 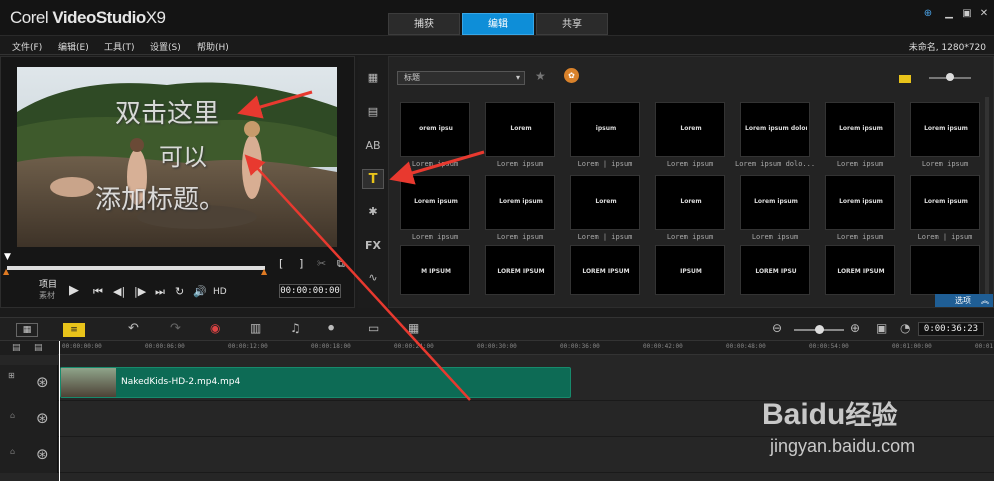 What do you see at coordinates (301, 263) in the screenshot?
I see `mark-out-button: ]` at bounding box center [301, 263].